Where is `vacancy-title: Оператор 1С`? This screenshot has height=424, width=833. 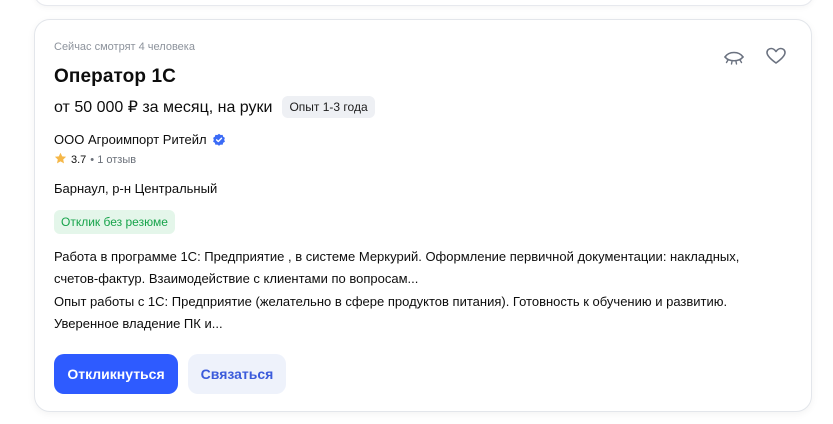 vacancy-title: Оператор 1С is located at coordinates (115, 77).